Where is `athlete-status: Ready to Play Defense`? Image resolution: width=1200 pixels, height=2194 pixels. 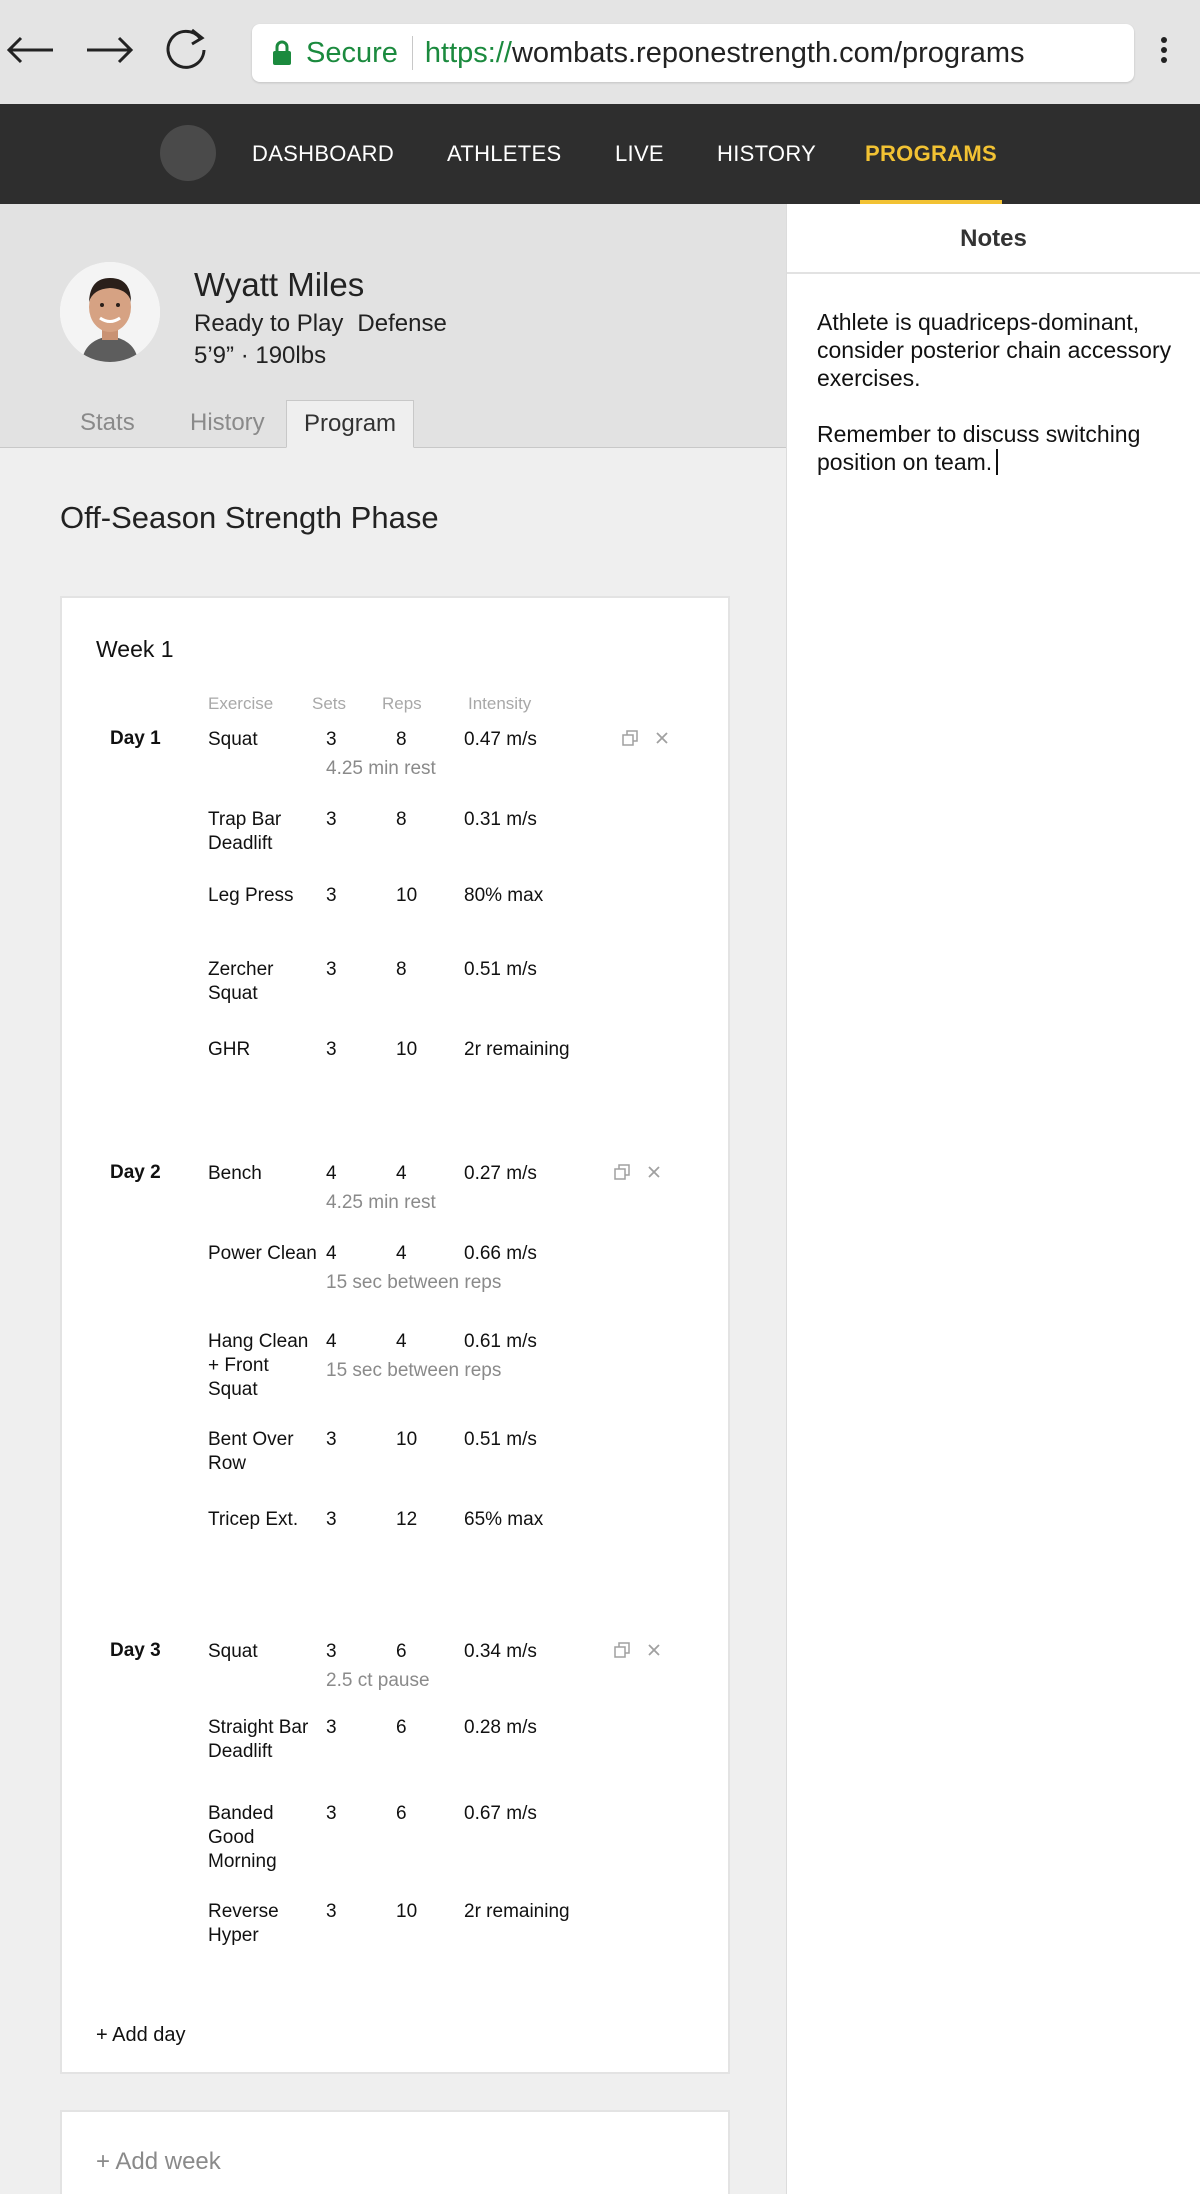 athlete-status: Ready to Play Defense is located at coordinates (320, 324).